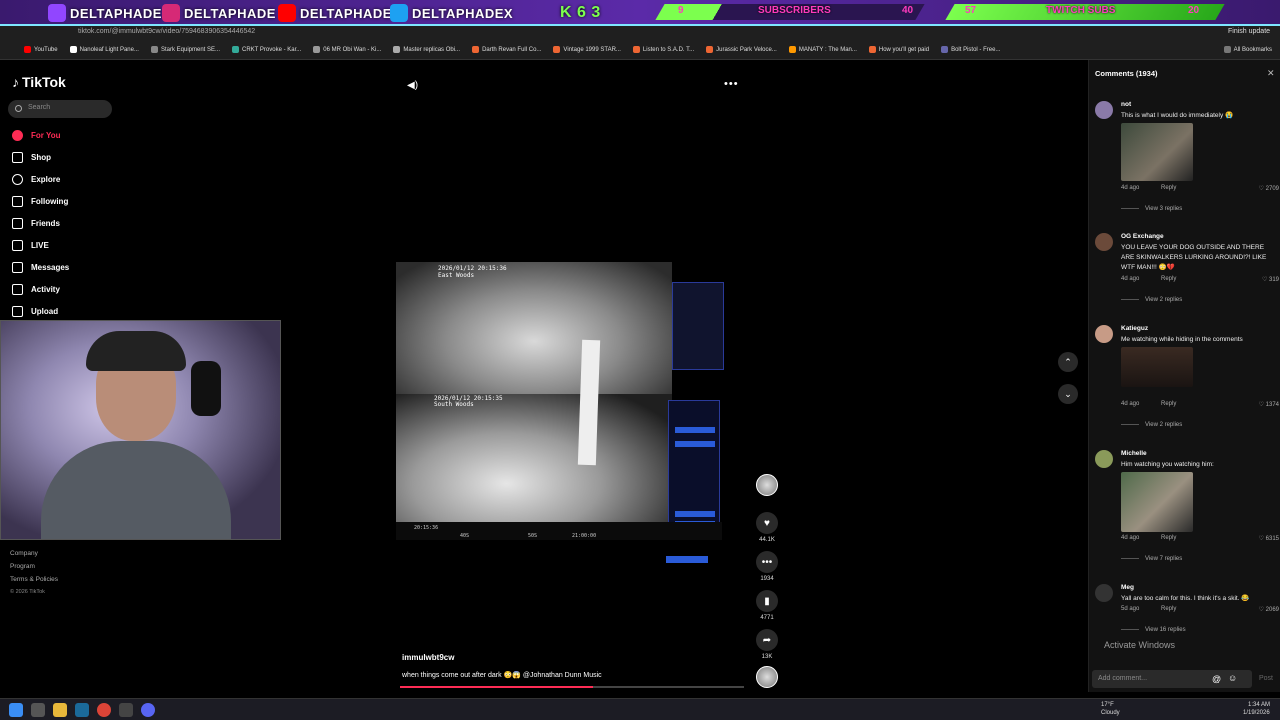  I want to click on search-input: Search, so click(60, 109).